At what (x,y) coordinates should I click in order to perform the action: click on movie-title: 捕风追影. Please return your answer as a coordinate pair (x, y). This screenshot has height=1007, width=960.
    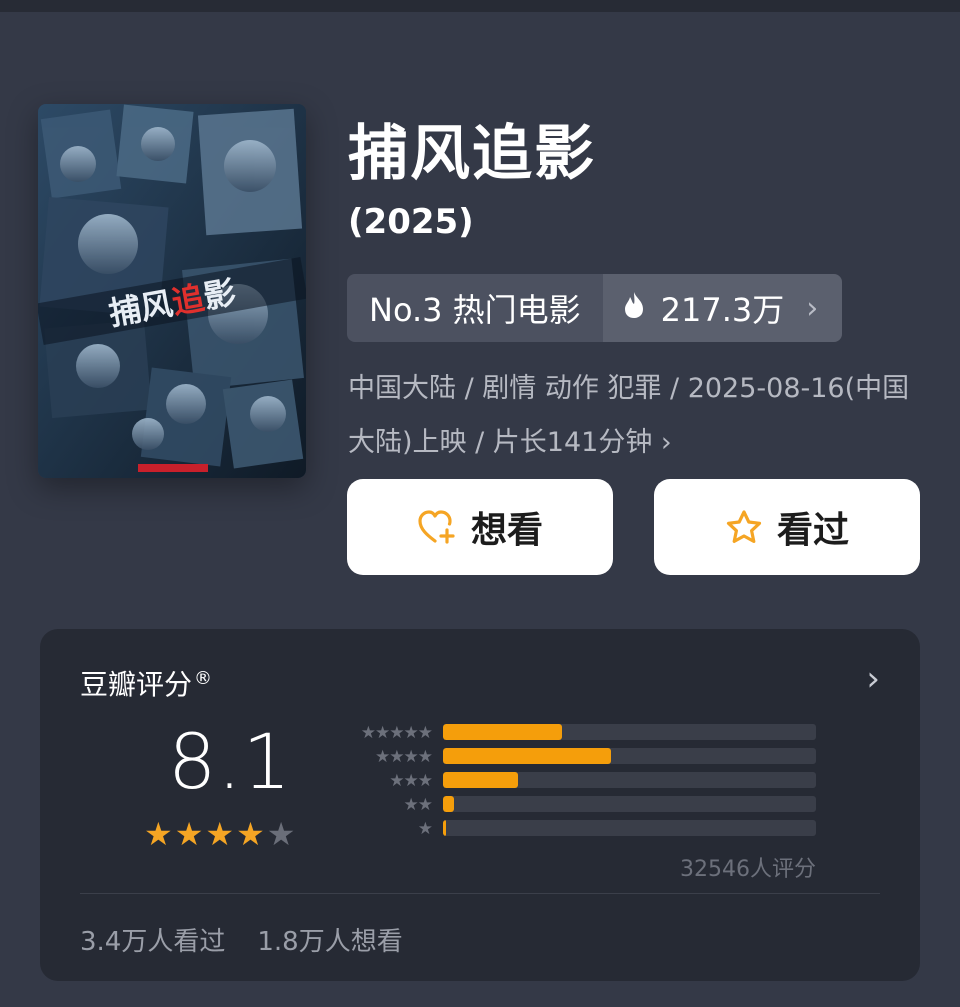
    Looking at the image, I should click on (472, 154).